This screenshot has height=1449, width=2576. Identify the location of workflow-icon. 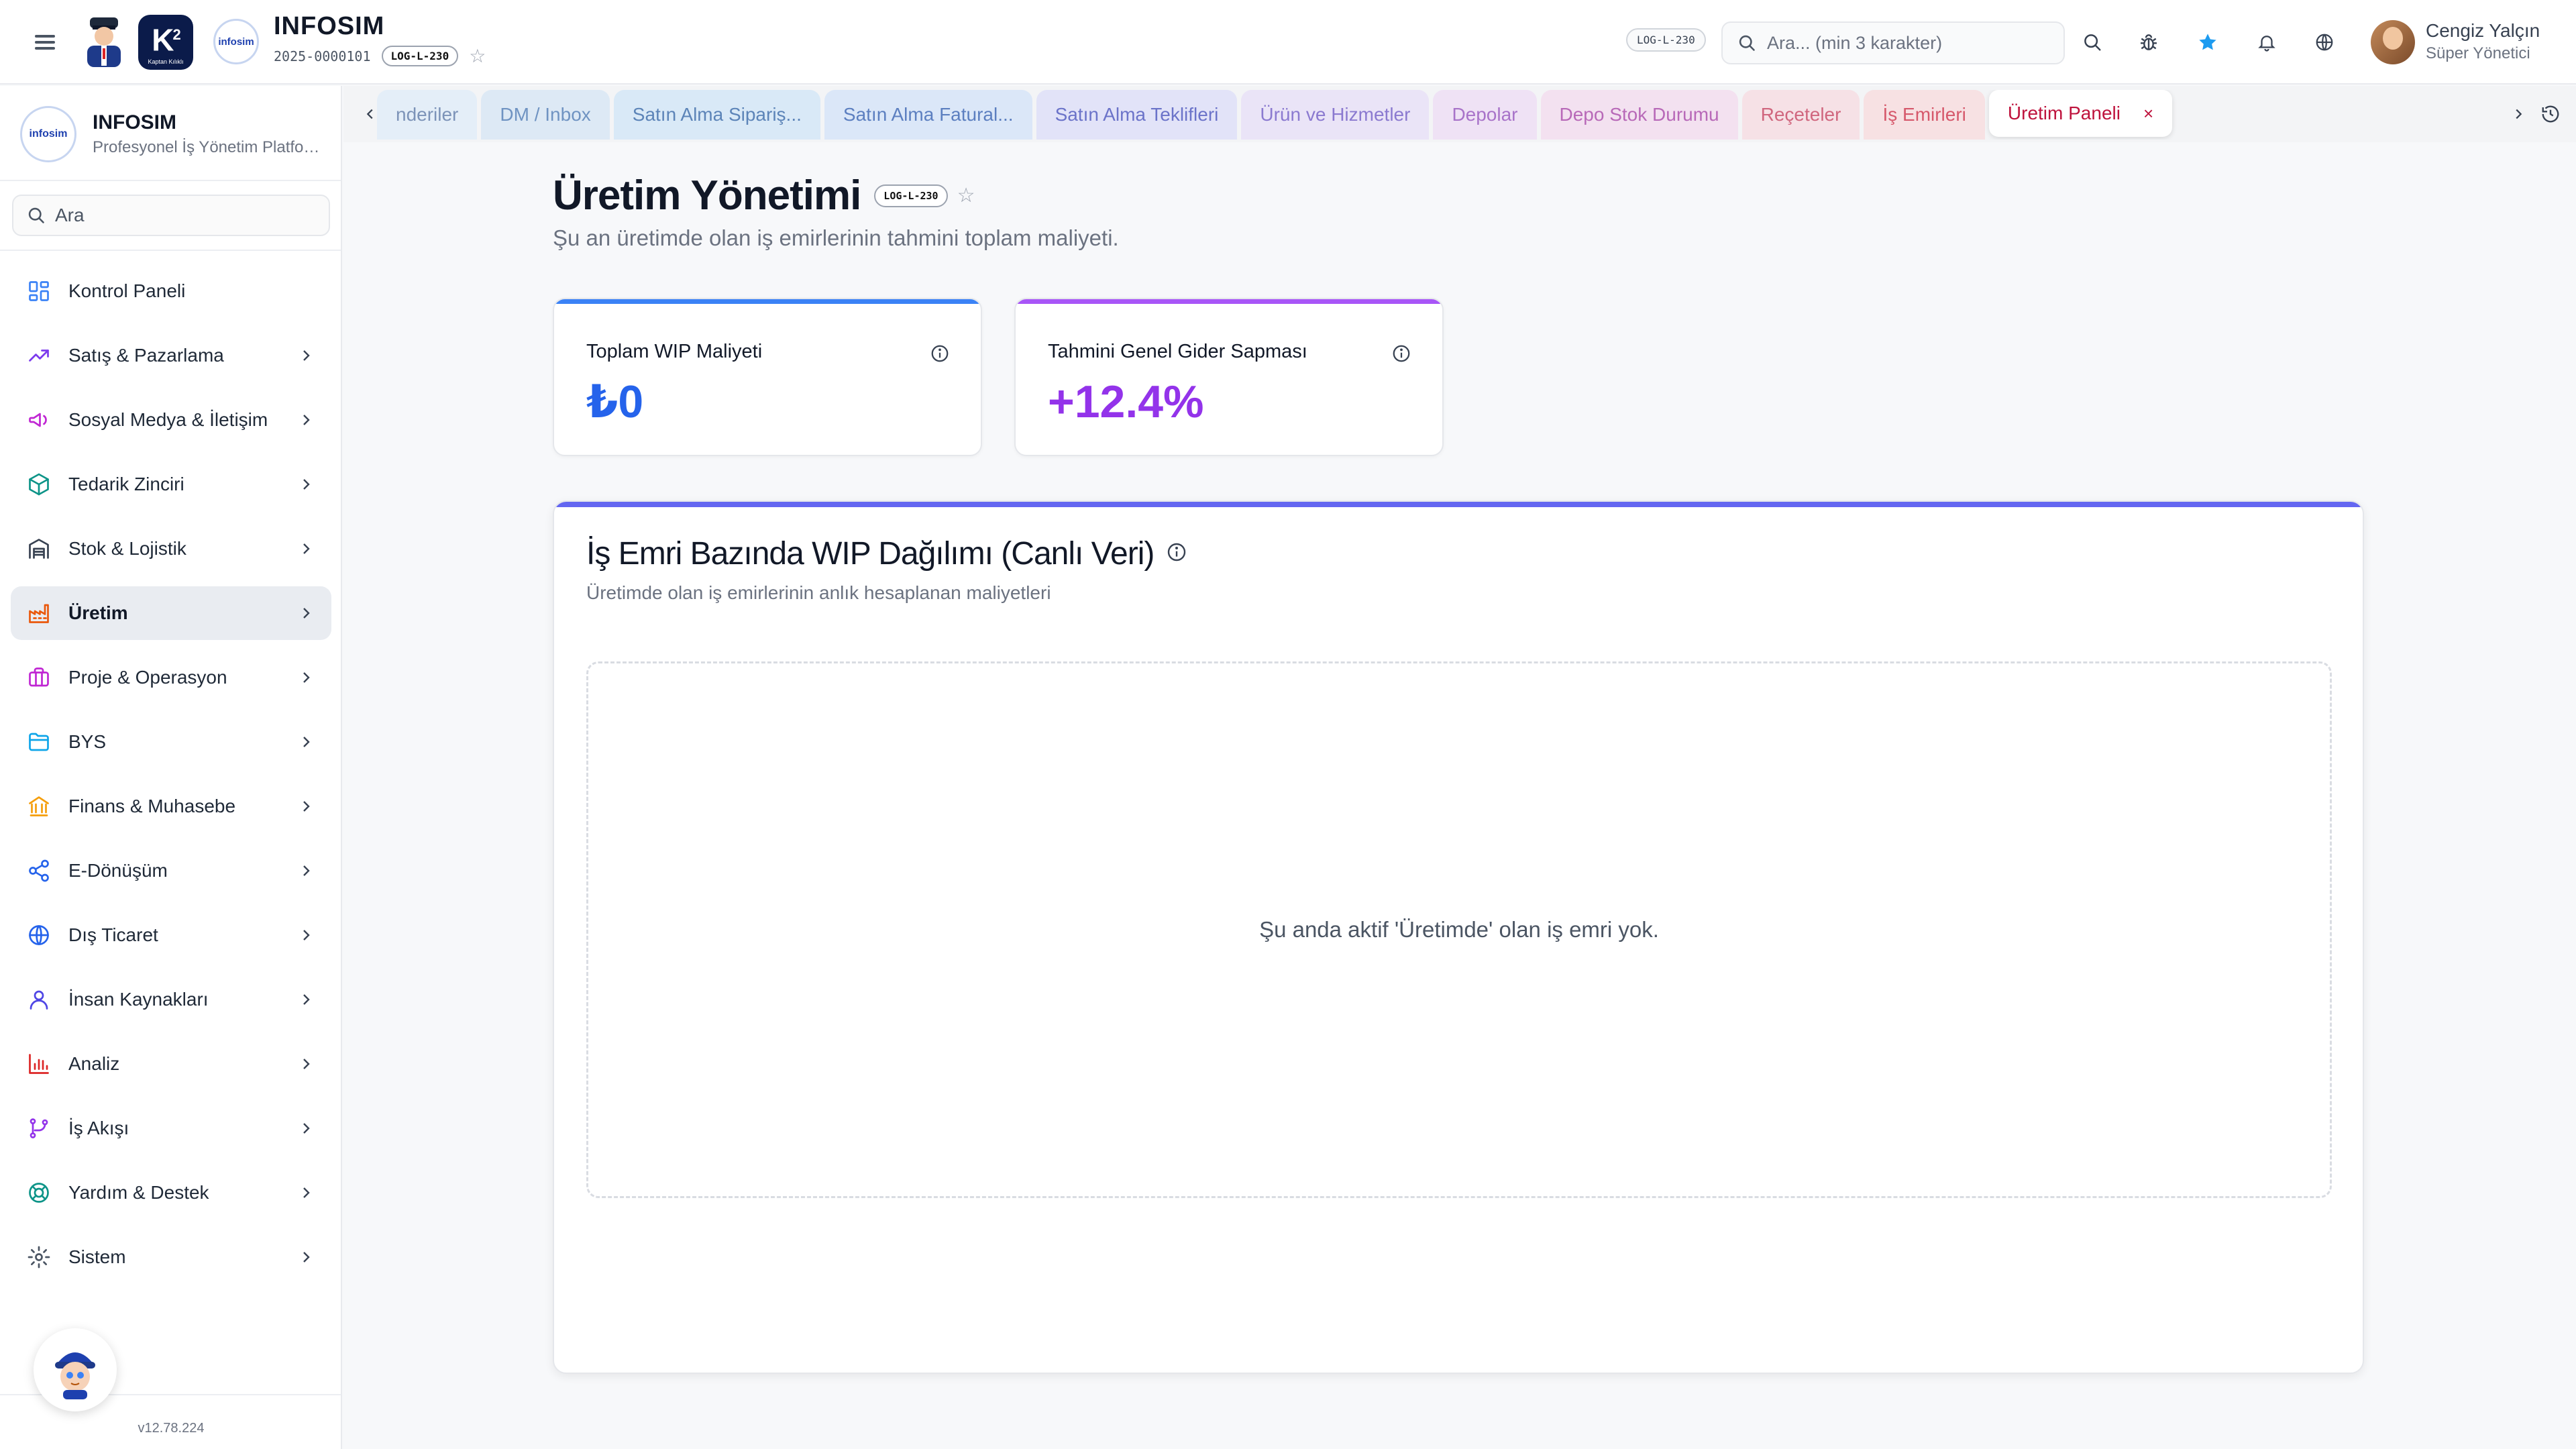
(38, 1128).